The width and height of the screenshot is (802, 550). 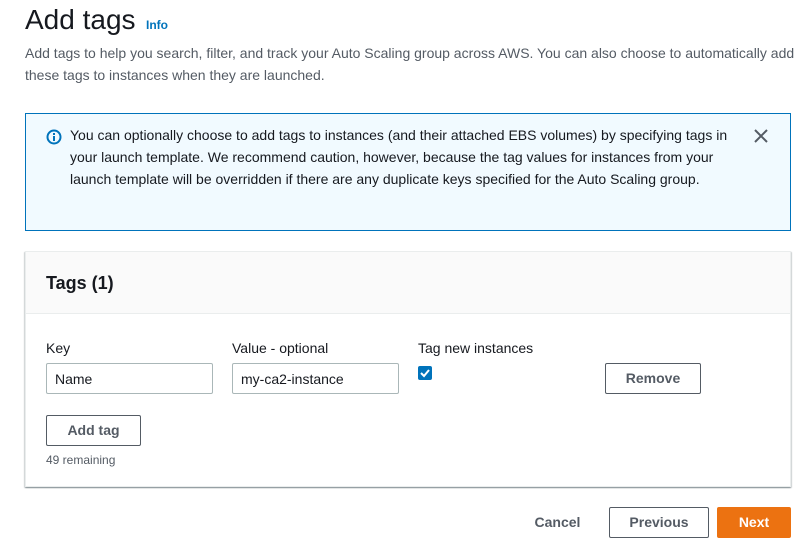 I want to click on cancel-button: Cancel, so click(x=557, y=522).